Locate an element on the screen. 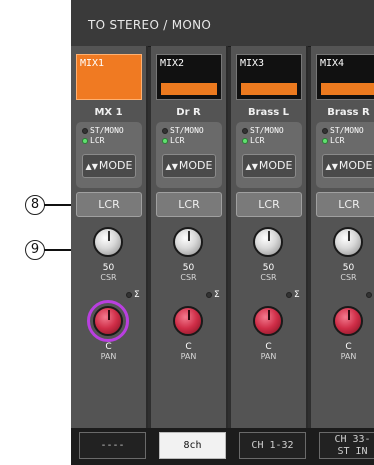  callout-8: 8 is located at coordinates (35, 205).